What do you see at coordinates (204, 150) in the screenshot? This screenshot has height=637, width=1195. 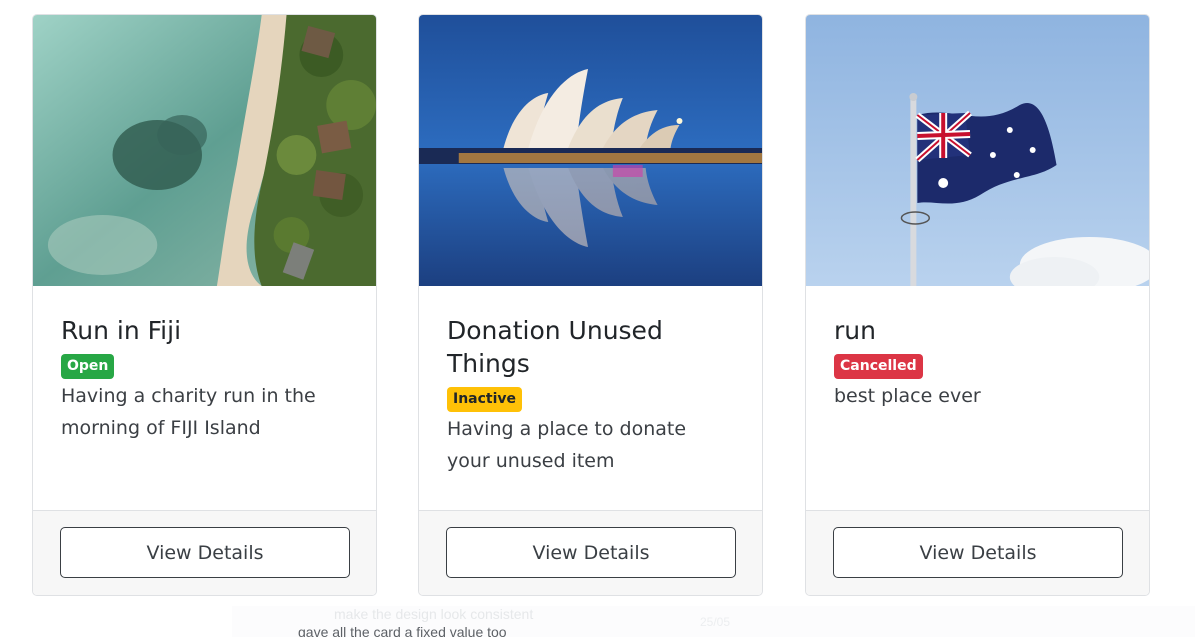 I see `aerial-island-beach-image` at bounding box center [204, 150].